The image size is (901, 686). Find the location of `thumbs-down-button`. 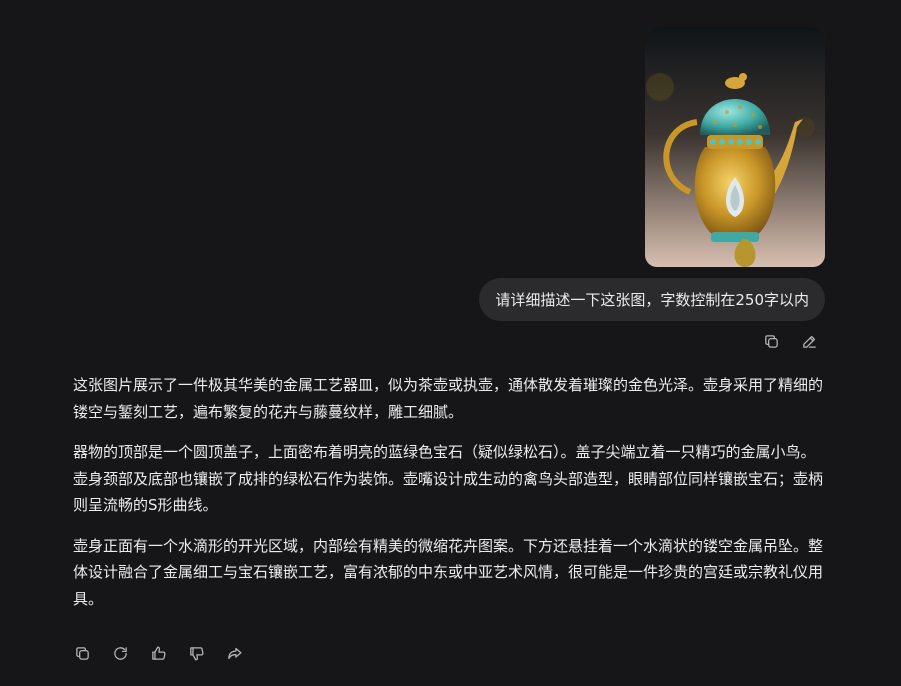

thumbs-down-button is located at coordinates (196, 653).